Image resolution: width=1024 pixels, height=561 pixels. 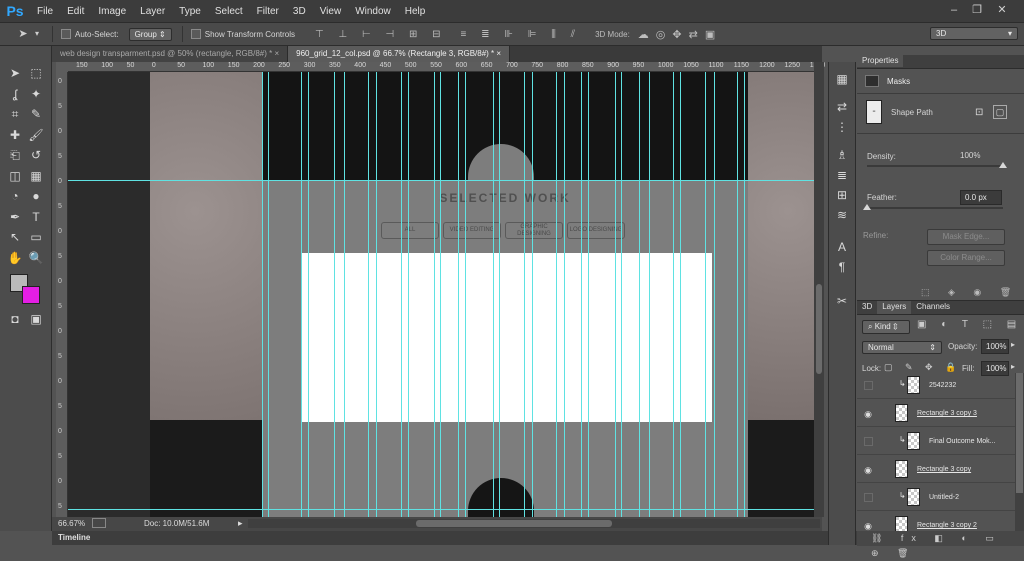 I want to click on tool-presets-icon: ✂, so click(x=842, y=301).